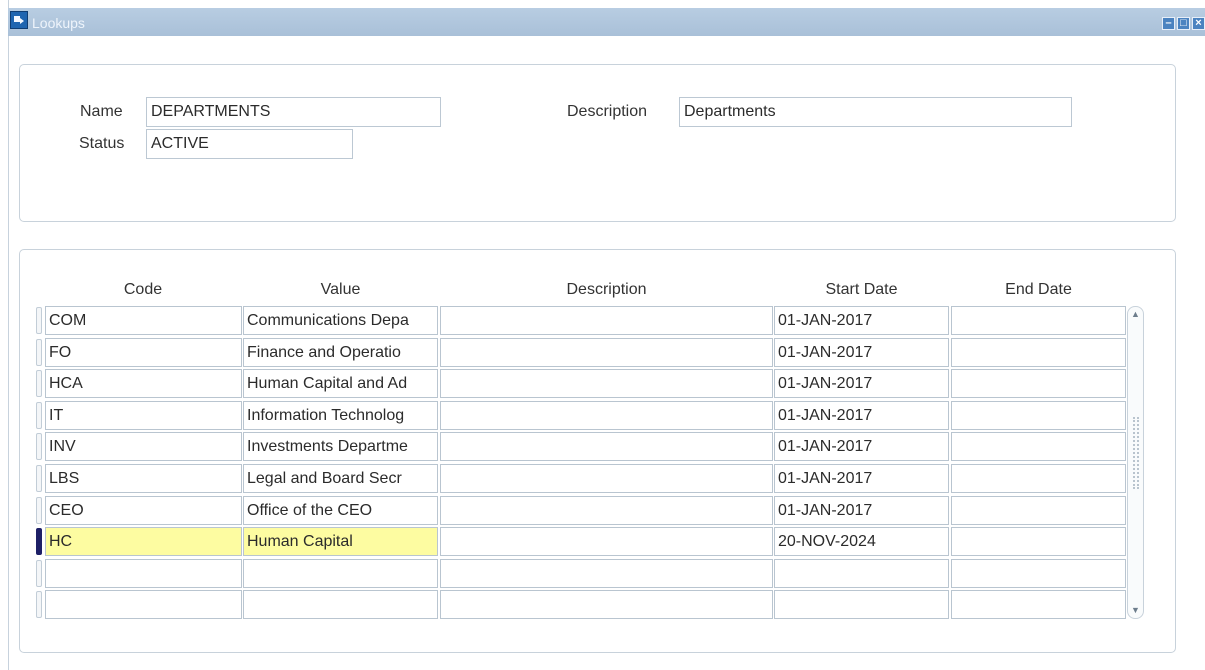  What do you see at coordinates (861, 289) in the screenshot?
I see `column-header-start-date: Start Date` at bounding box center [861, 289].